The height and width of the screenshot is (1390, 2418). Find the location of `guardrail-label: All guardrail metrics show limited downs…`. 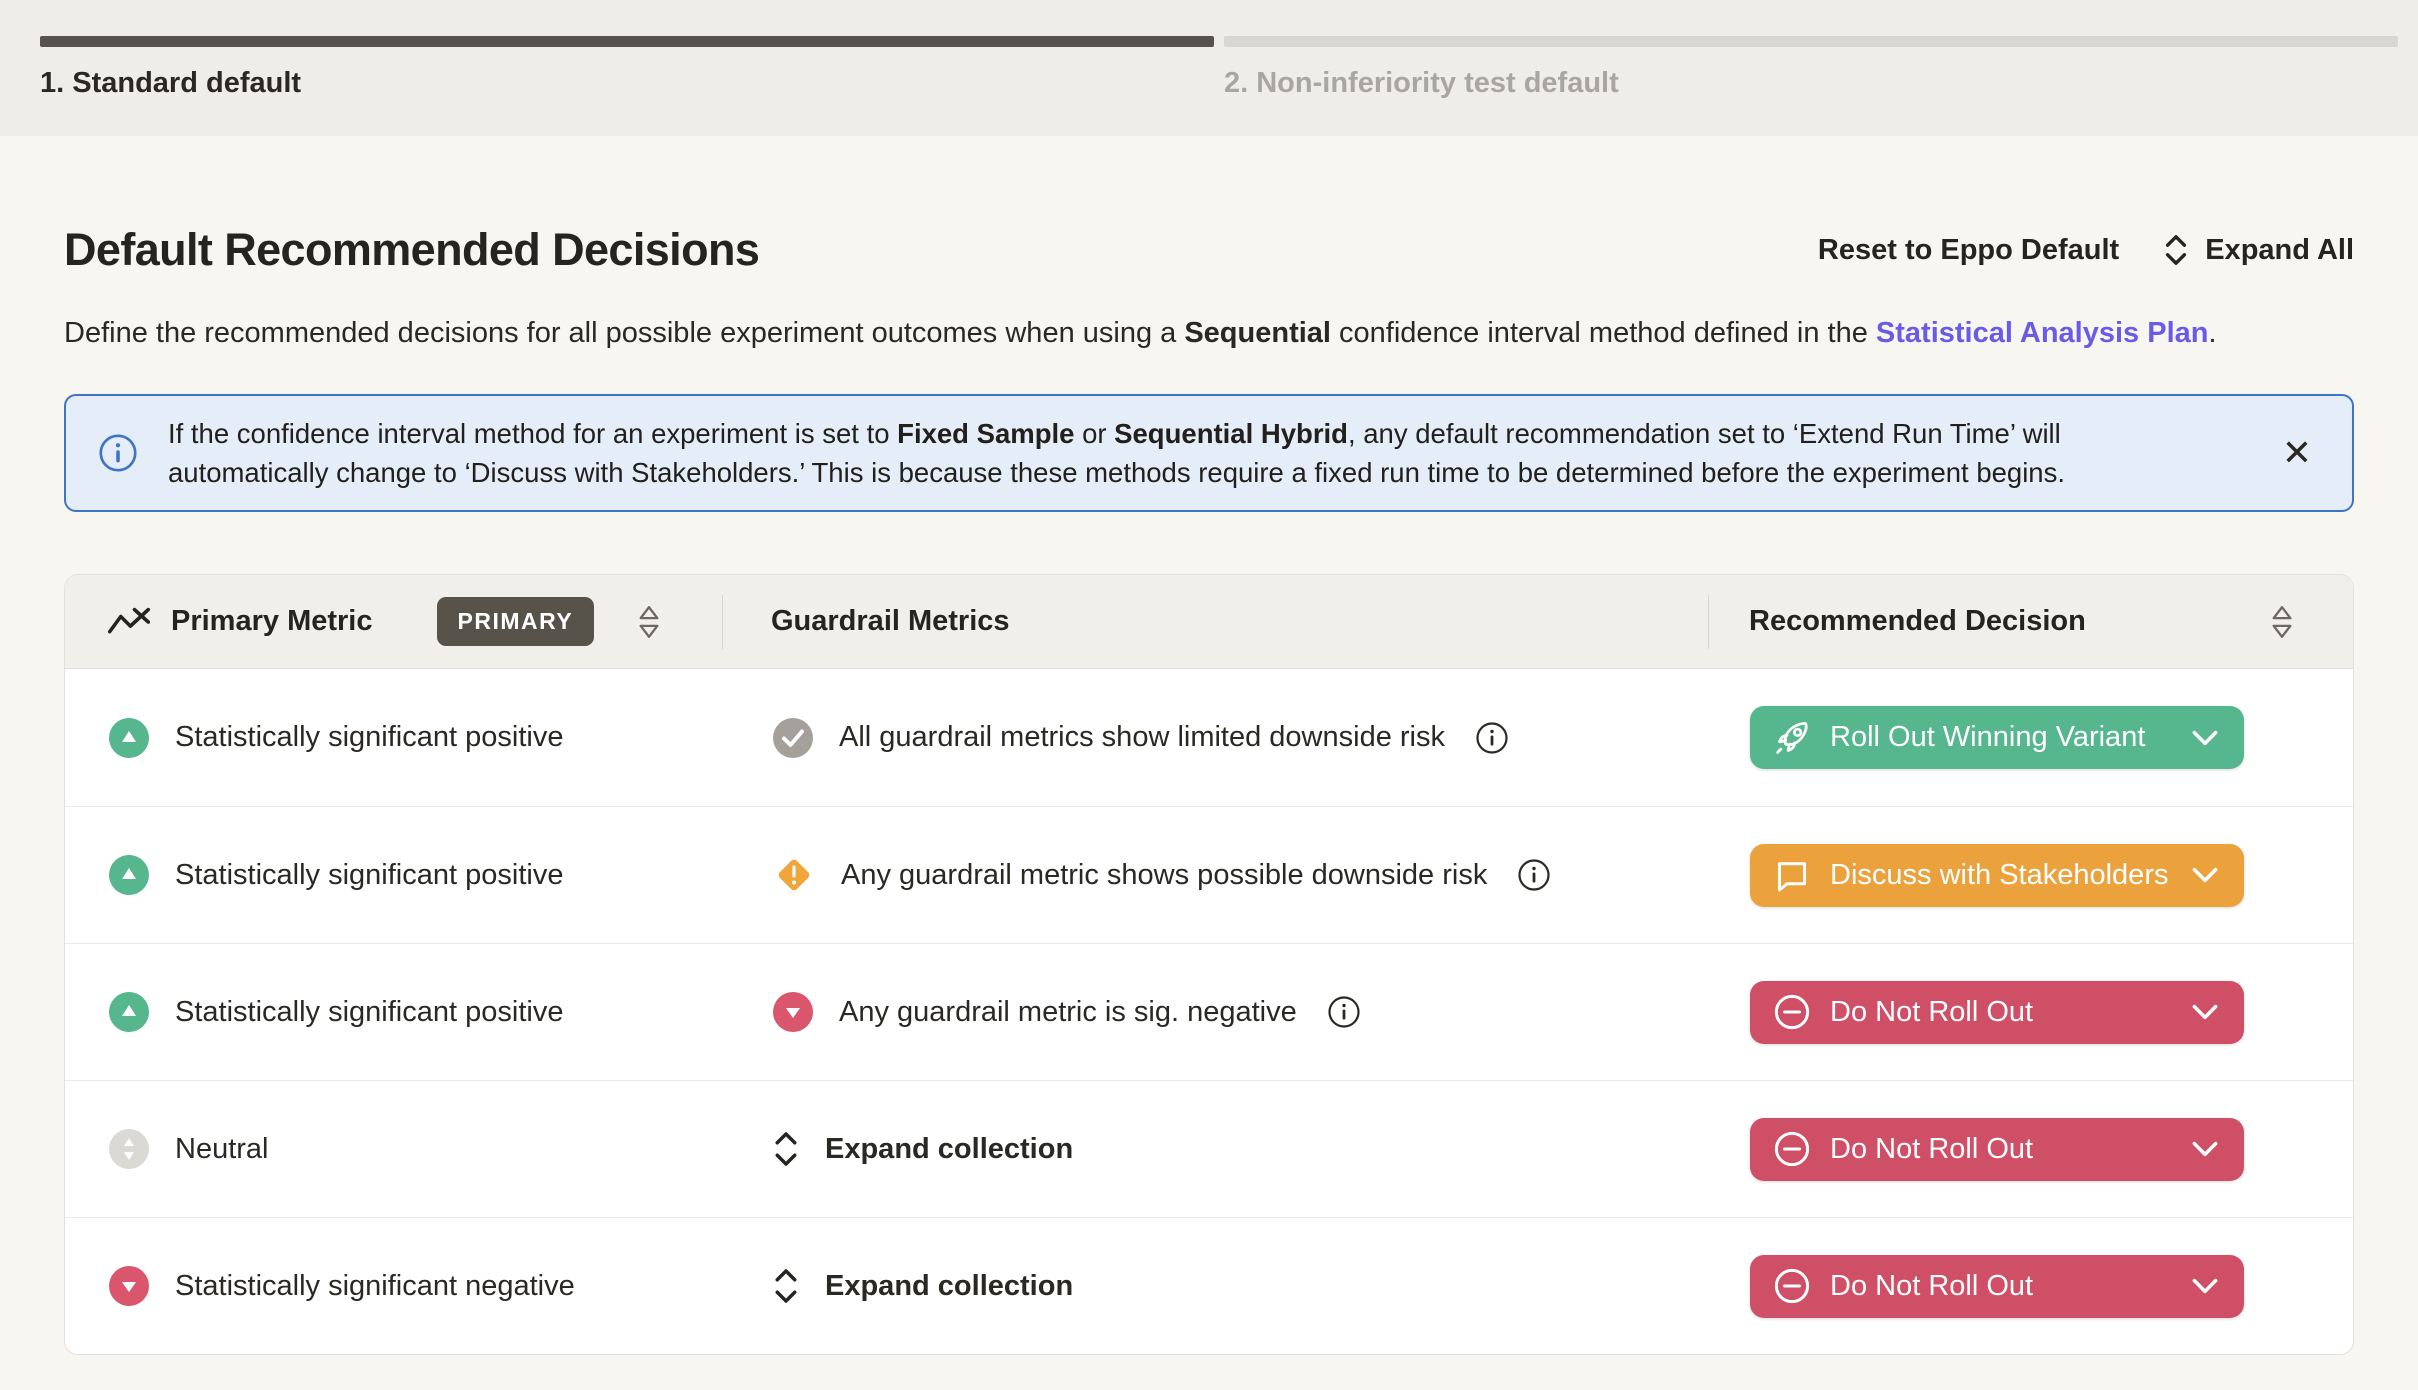

guardrail-label: All guardrail metrics show limited downs… is located at coordinates (1142, 737).